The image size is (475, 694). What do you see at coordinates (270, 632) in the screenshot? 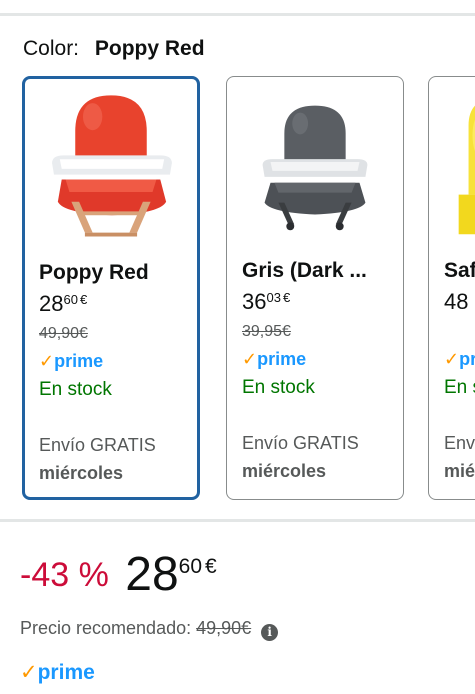
I see `info-icon: i` at bounding box center [270, 632].